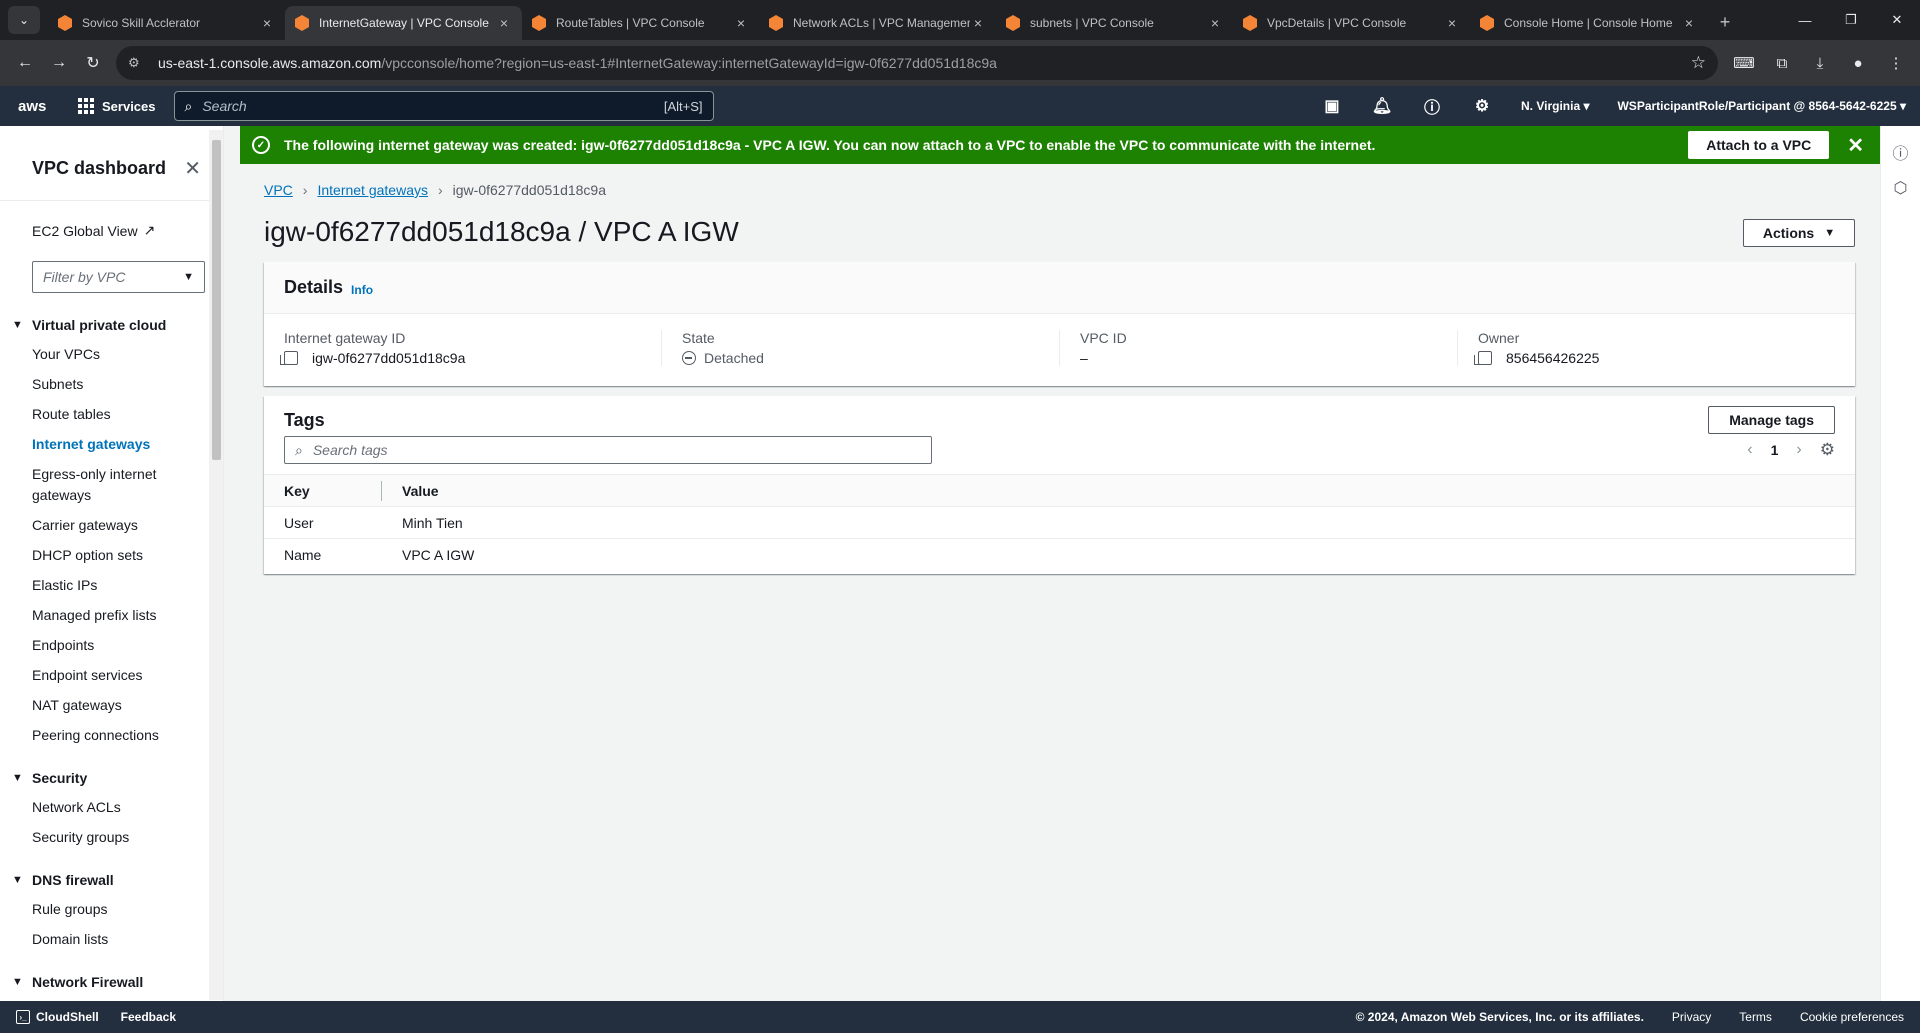 Image resolution: width=1920 pixels, height=1033 pixels. Describe the element at coordinates (111, 354) in the screenshot. I see `sidebar-item-your-vpcs: Your VPCs` at that location.